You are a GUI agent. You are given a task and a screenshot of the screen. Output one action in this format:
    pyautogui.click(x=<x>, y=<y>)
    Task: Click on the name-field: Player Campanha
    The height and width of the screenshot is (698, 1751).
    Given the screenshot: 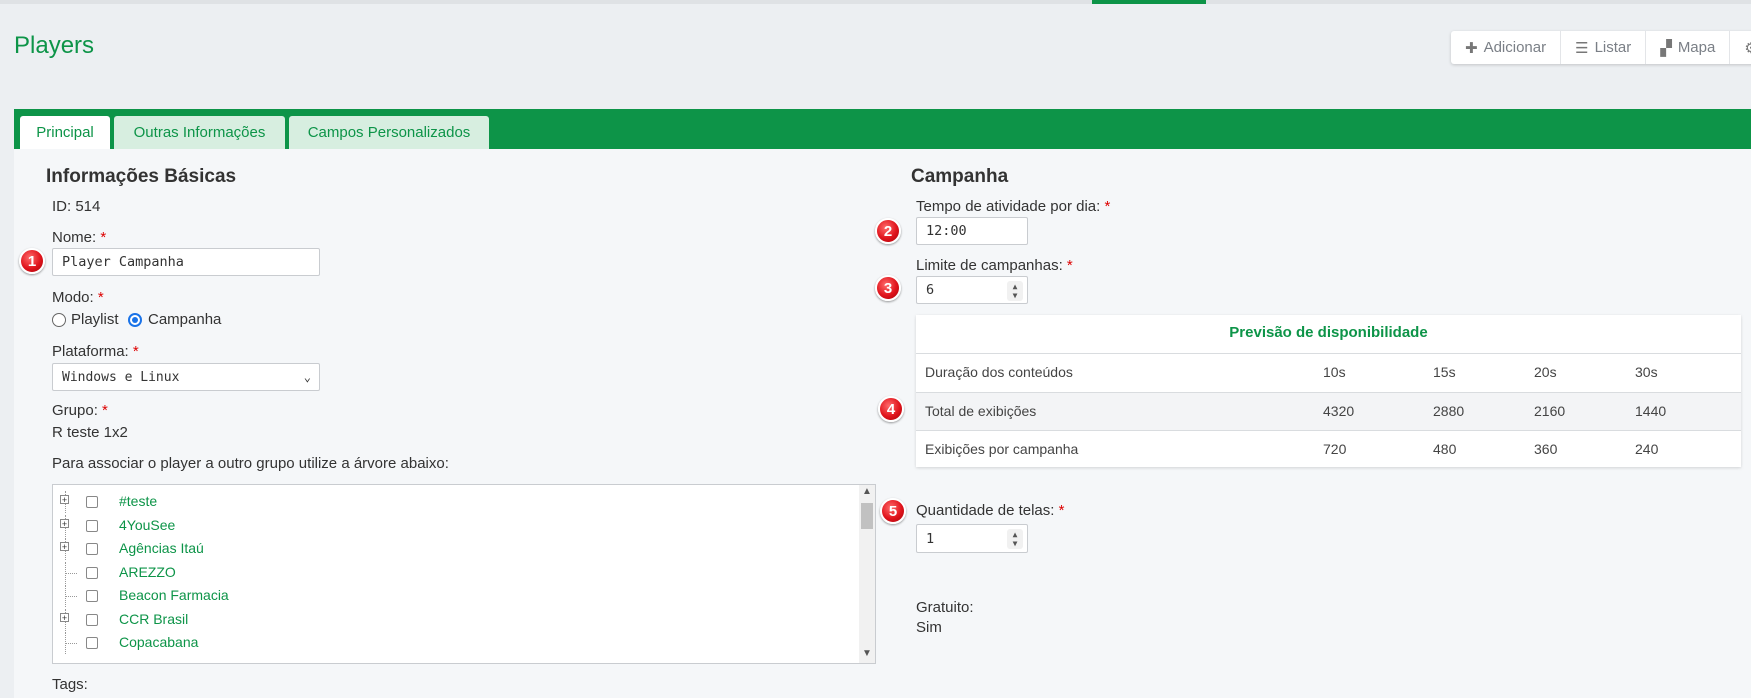 What is the action you would take?
    pyautogui.click(x=186, y=262)
    